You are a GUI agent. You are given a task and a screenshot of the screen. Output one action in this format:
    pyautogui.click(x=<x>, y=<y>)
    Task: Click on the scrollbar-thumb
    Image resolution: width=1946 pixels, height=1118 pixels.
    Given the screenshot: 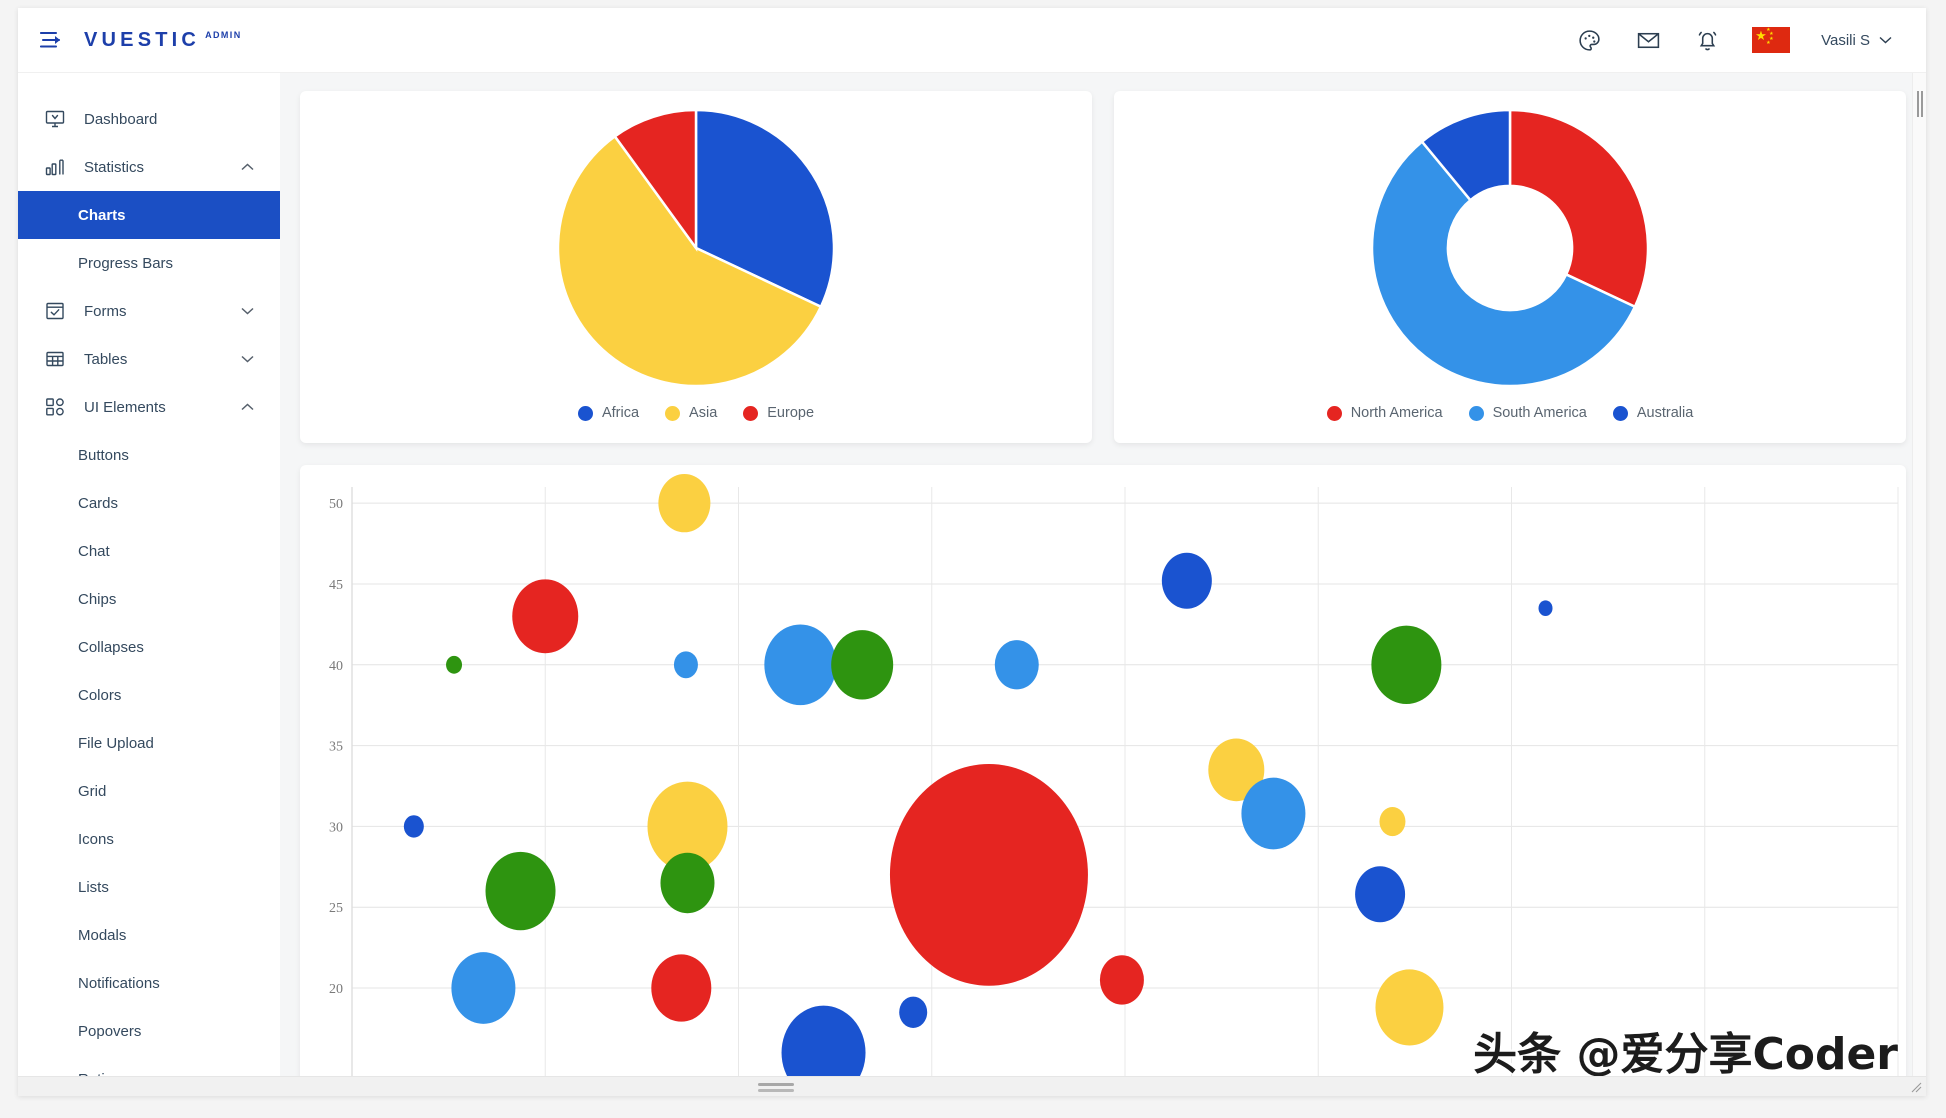 What is the action you would take?
    pyautogui.click(x=776, y=1084)
    